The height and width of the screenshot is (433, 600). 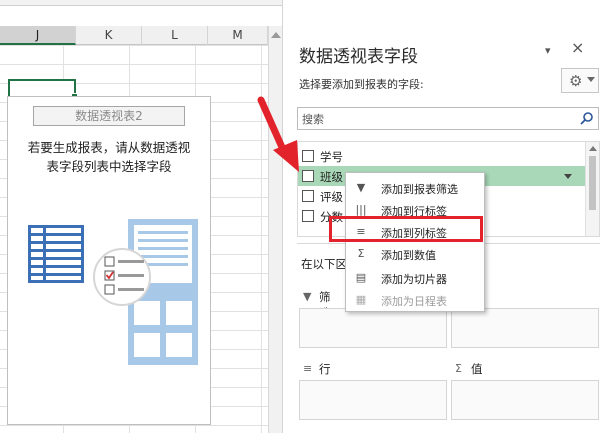 What do you see at coordinates (373, 400) in the screenshot?
I see `rows-drop-zone` at bounding box center [373, 400].